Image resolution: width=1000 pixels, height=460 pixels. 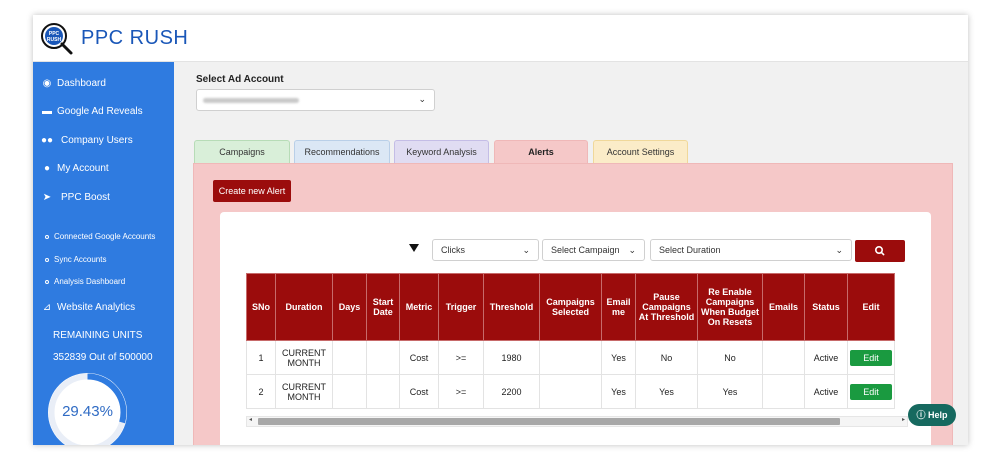 What do you see at coordinates (511, 357) in the screenshot?
I see `cell-threshold: 1980` at bounding box center [511, 357].